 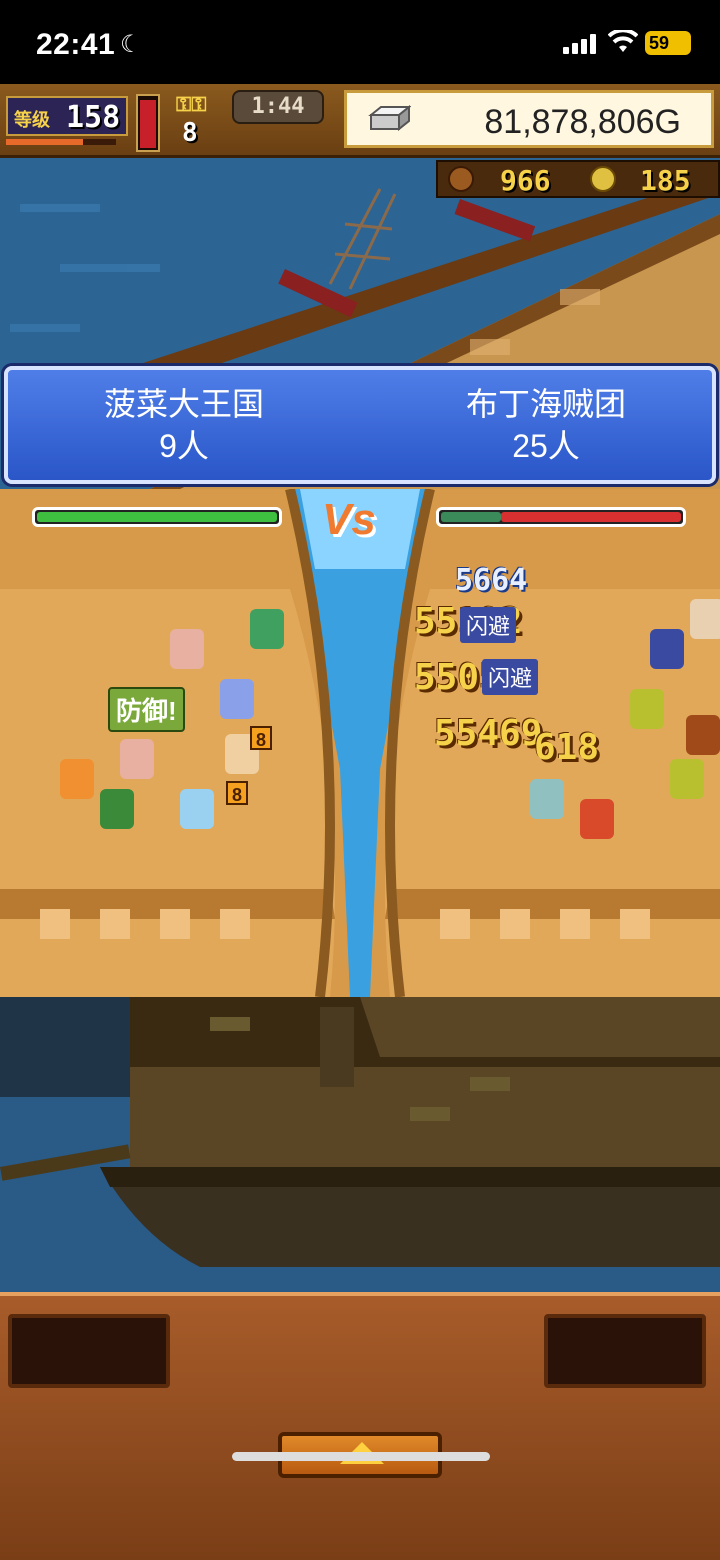 What do you see at coordinates (659, 43) in the screenshot?
I see `battery-level: 59` at bounding box center [659, 43].